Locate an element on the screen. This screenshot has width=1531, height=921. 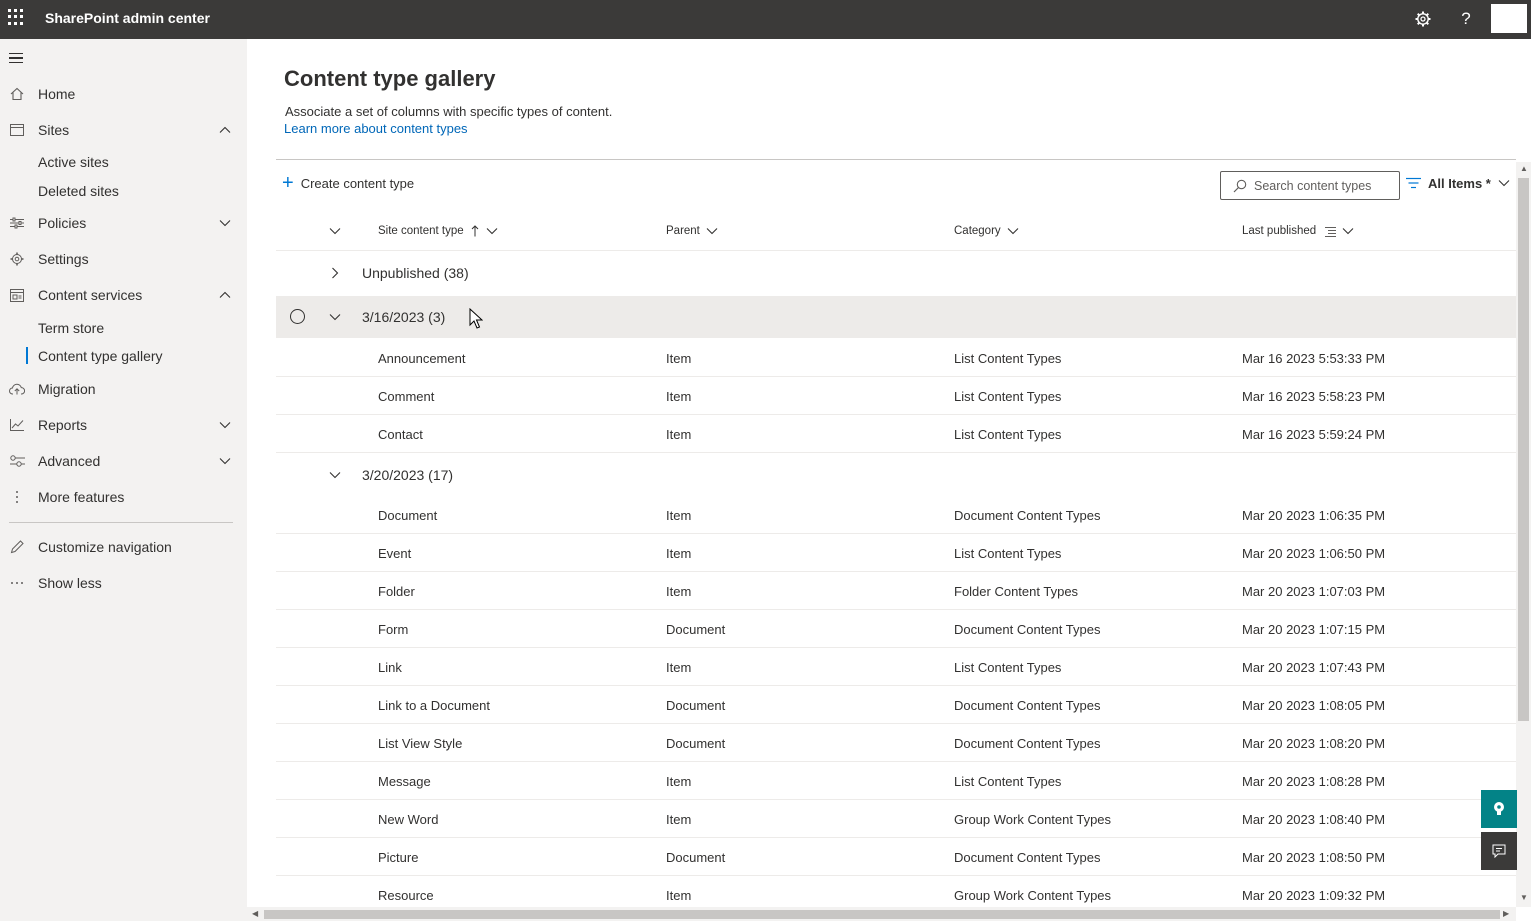
gear-icon is located at coordinates (1423, 19).